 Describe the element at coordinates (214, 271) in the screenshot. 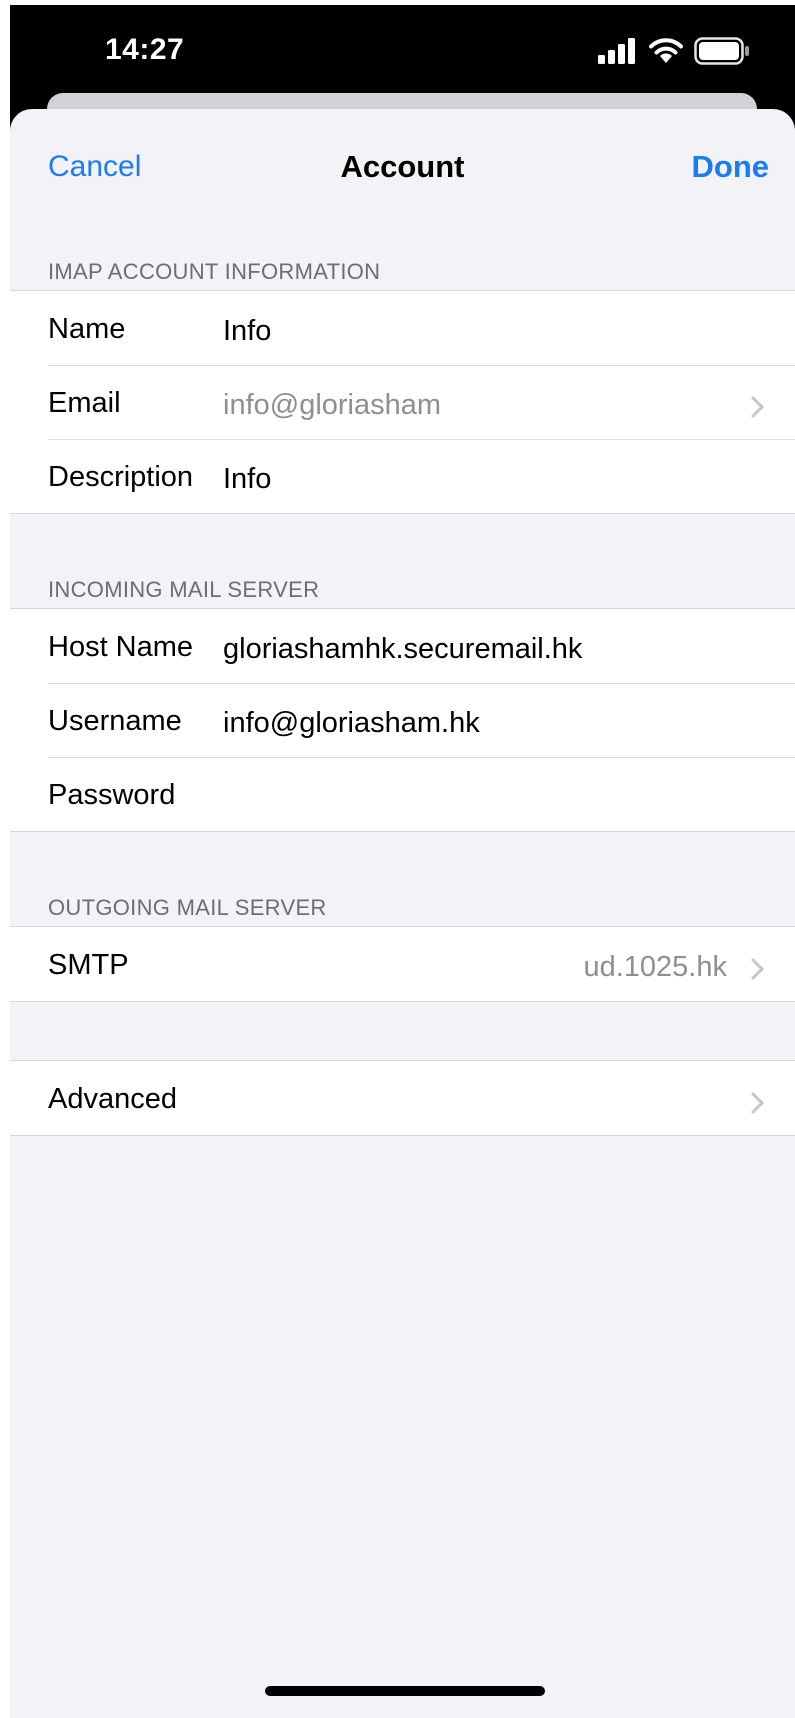

I see `imap-section-header: IMAP ACCOUNT INFORMATION` at that location.